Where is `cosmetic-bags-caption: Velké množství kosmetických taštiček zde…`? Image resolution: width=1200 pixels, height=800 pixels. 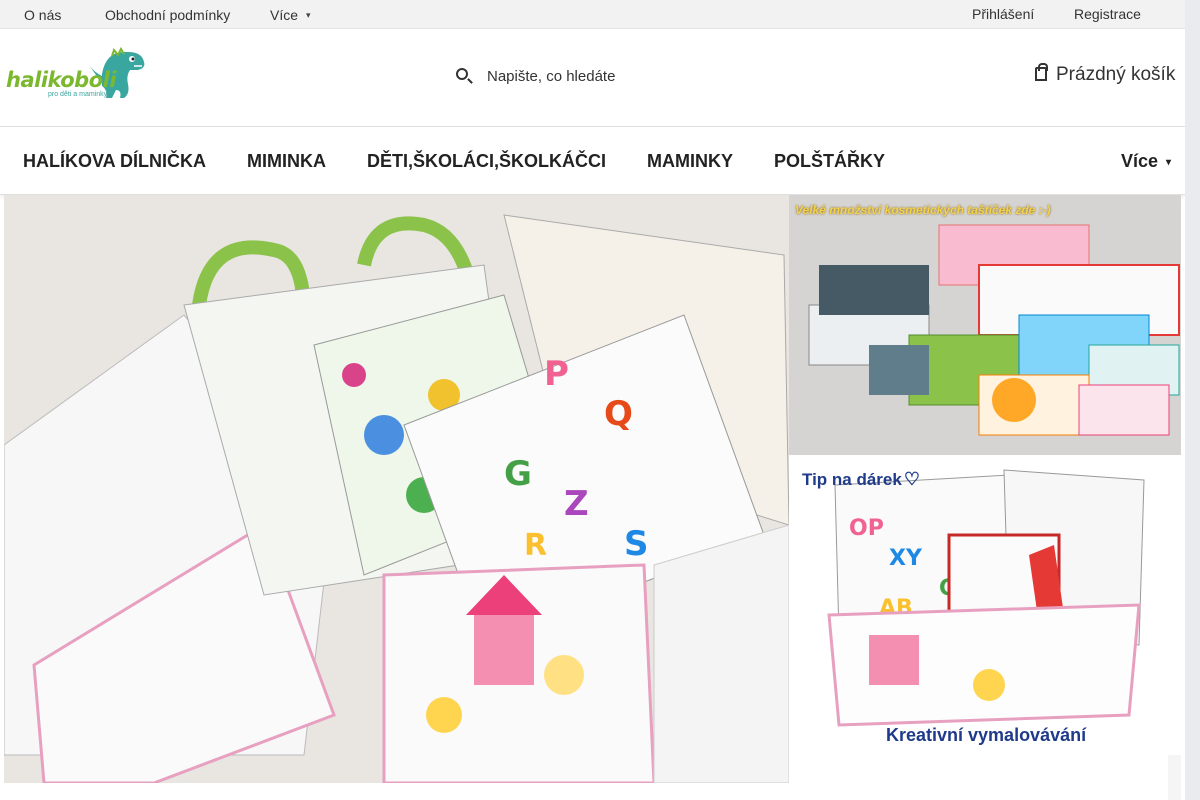
cosmetic-bags-caption: Velké množství kosmetických taštiček zde… is located at coordinates (923, 210).